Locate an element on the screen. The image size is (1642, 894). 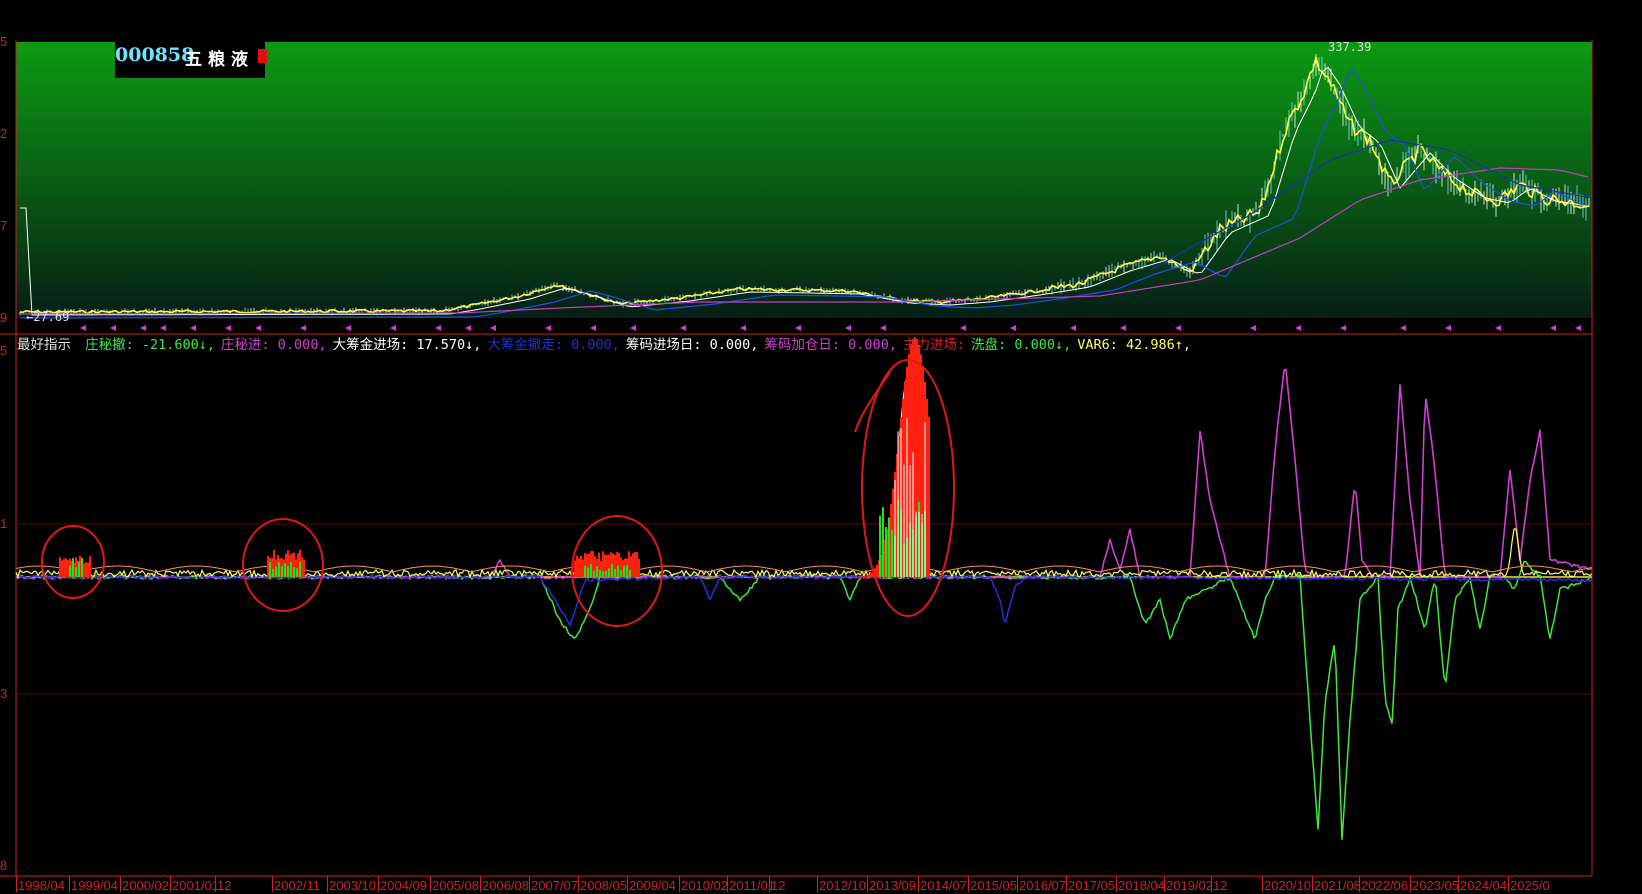
date-axis-label: 2022/06 is located at coordinates (1384, 885).